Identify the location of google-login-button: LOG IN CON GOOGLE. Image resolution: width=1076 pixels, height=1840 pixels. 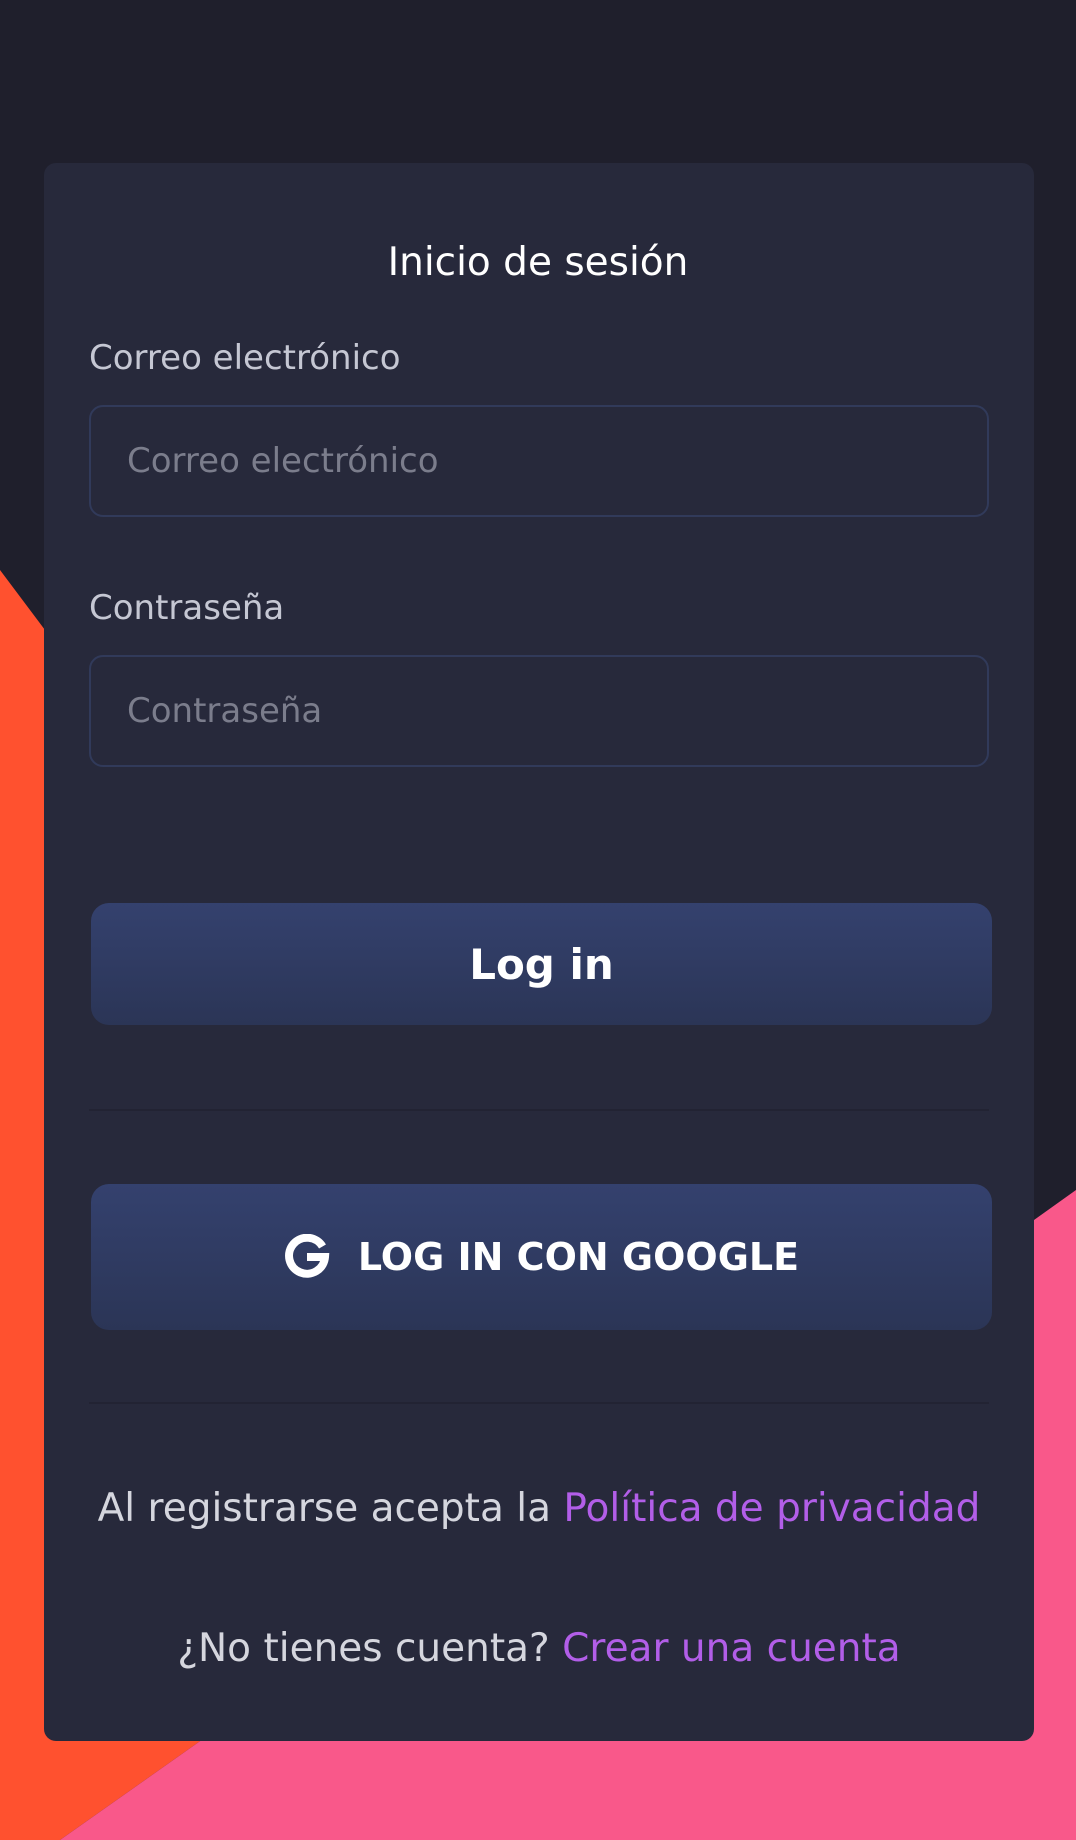
(541, 1257).